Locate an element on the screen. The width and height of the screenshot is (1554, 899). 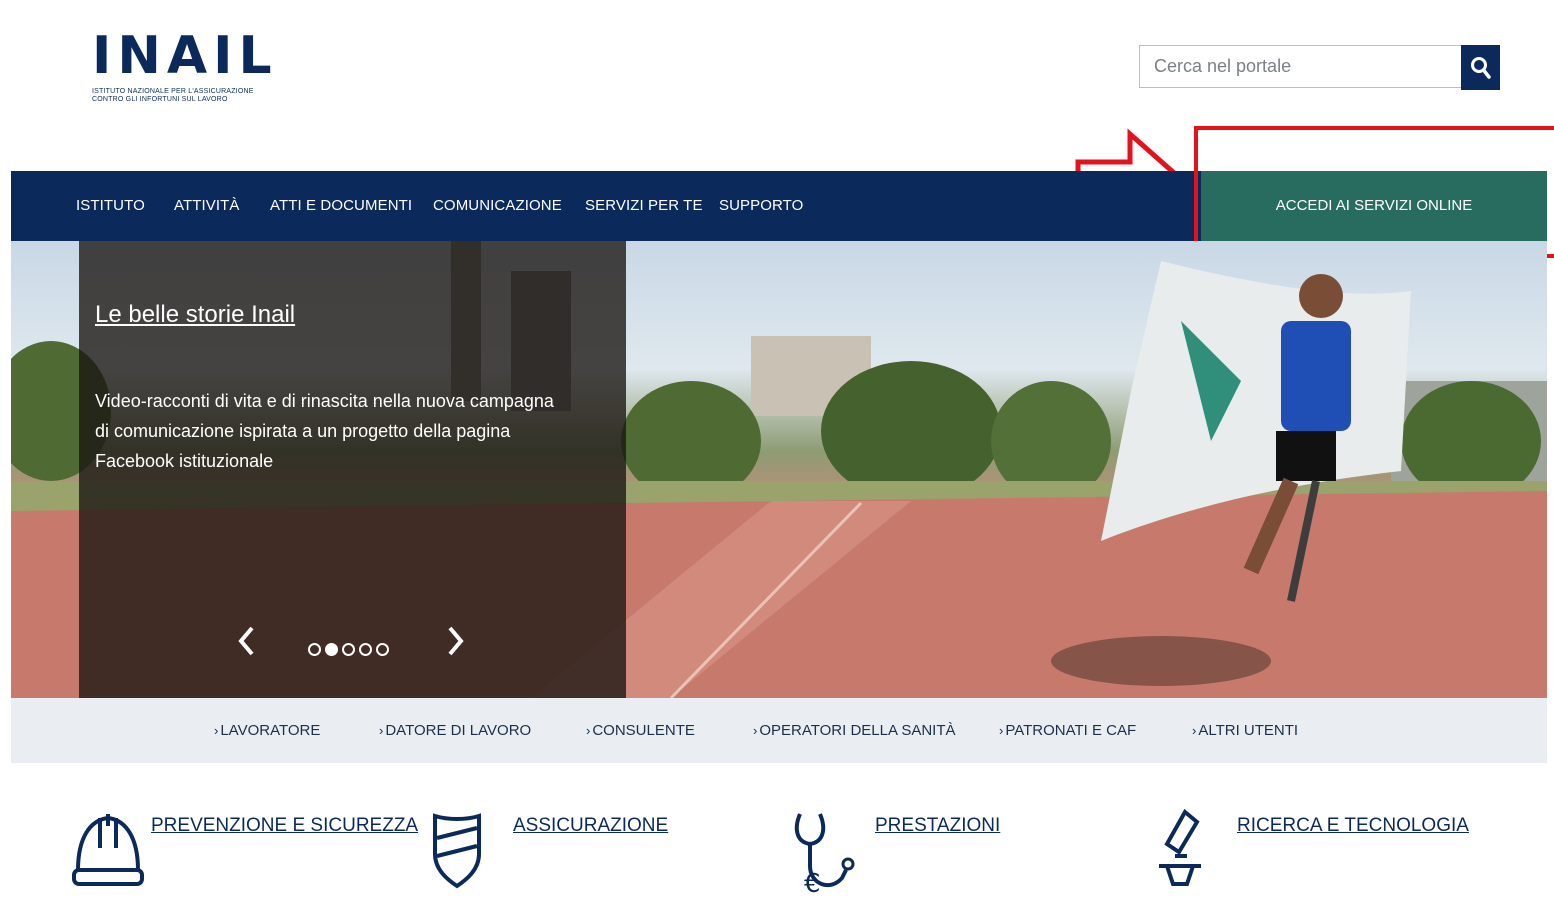
audience-link-altri-utenti: › ALTRI UTENTI is located at coordinates (1245, 730).